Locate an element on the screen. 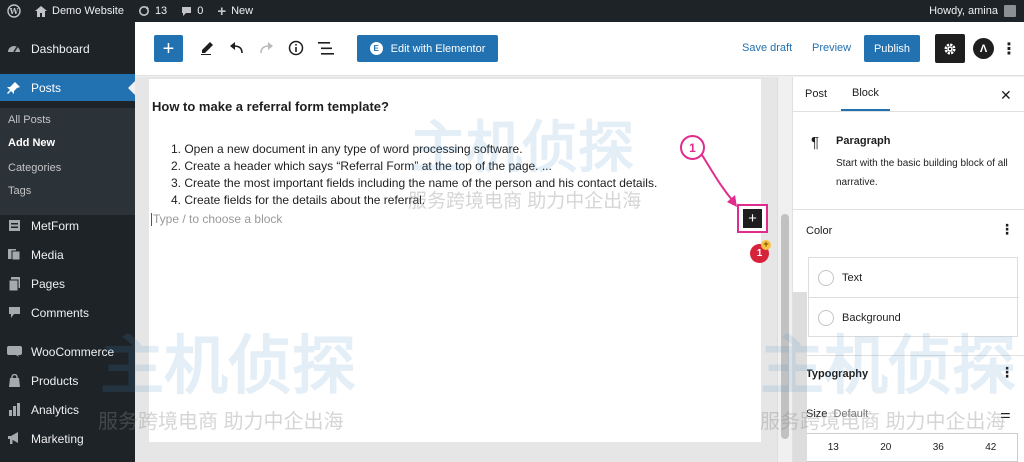 This screenshot has height=462, width=1024. color-options-icon: ⋮ is located at coordinates (1007, 229).